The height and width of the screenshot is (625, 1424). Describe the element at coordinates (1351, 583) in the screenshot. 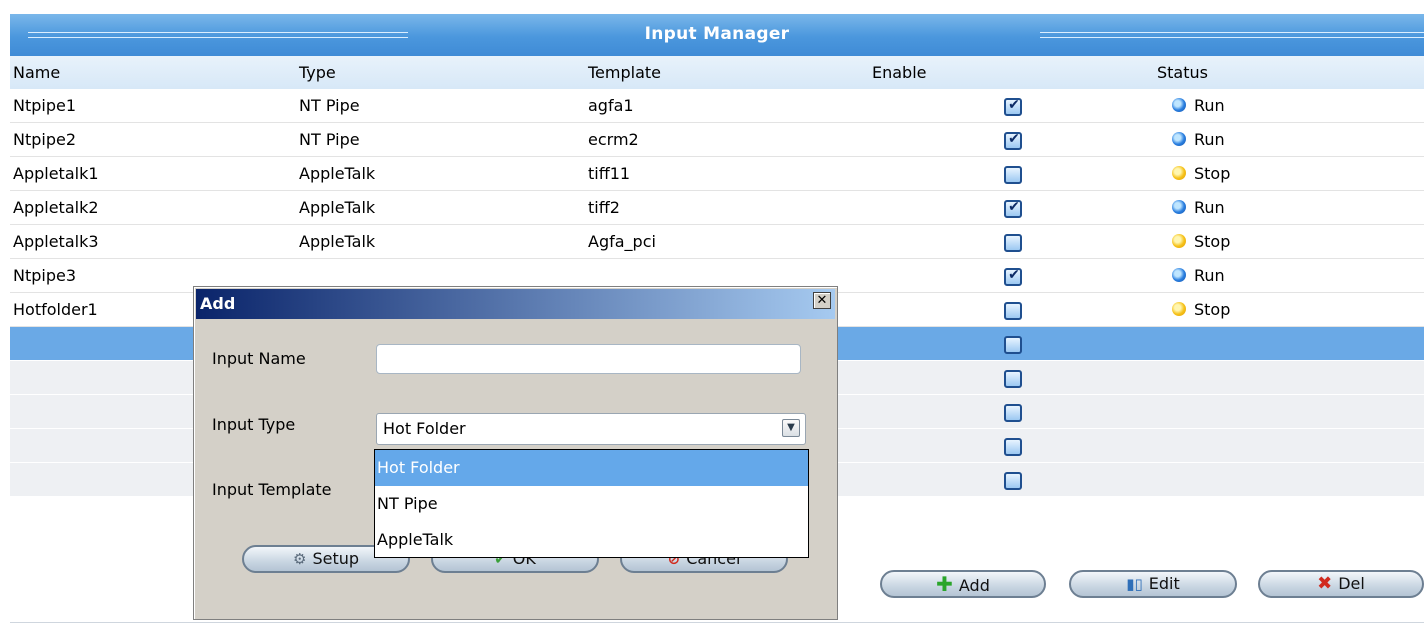

I see `delete-button-label: Del` at that location.